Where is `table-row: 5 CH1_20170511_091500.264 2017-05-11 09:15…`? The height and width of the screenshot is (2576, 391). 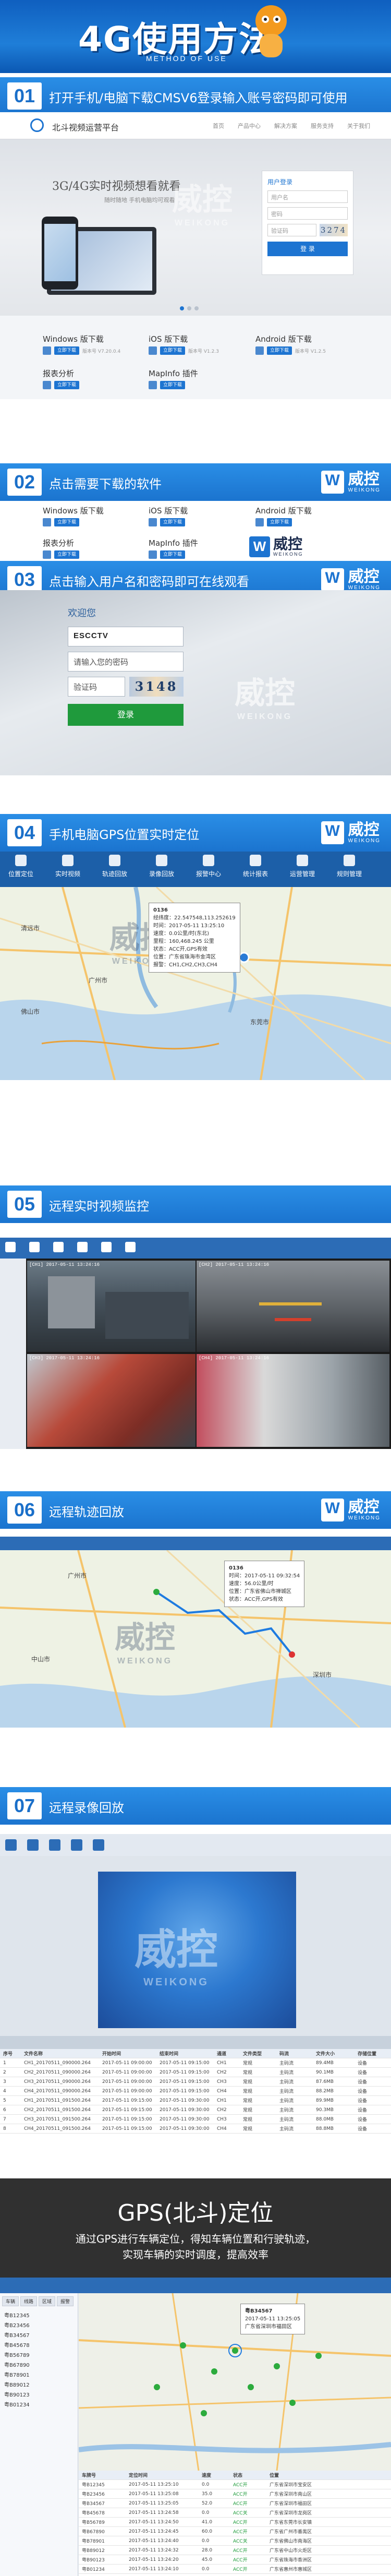 table-row: 5 CH1_20170511_091500.264 2017-05-11 09:15… is located at coordinates (195, 2100).